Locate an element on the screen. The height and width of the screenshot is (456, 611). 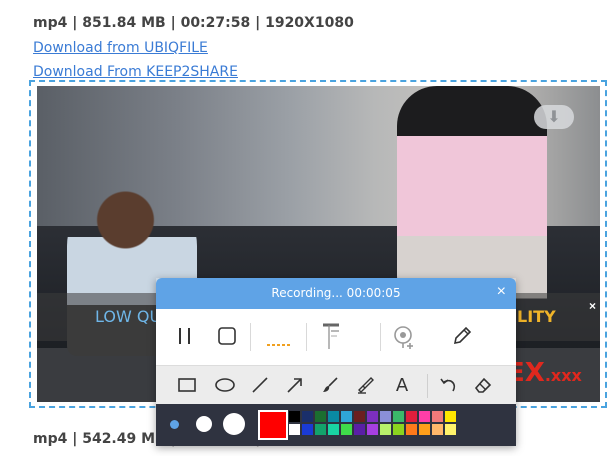
cloud-download-icon: ⬇ is located at coordinates (554, 117).